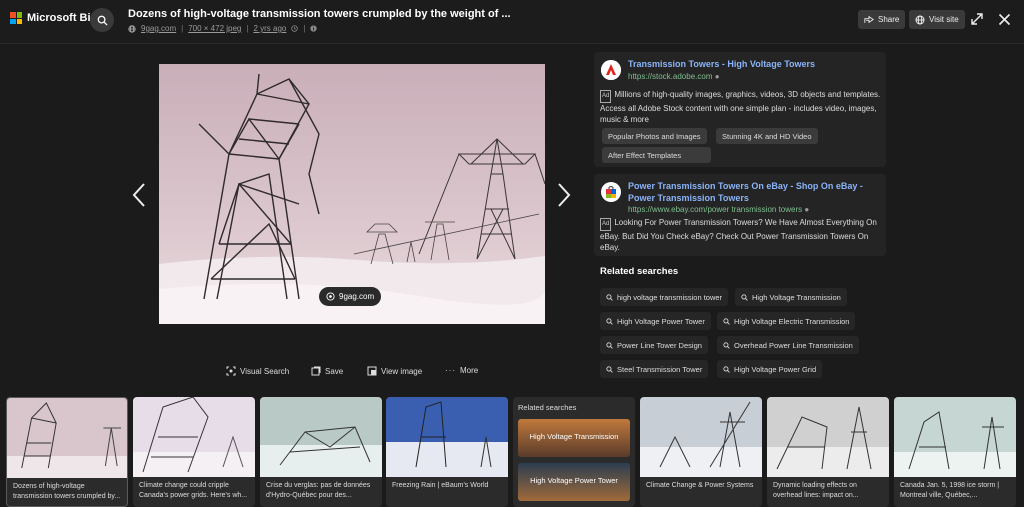  What do you see at coordinates (231, 371) in the screenshot?
I see `visual-search-icon` at bounding box center [231, 371].